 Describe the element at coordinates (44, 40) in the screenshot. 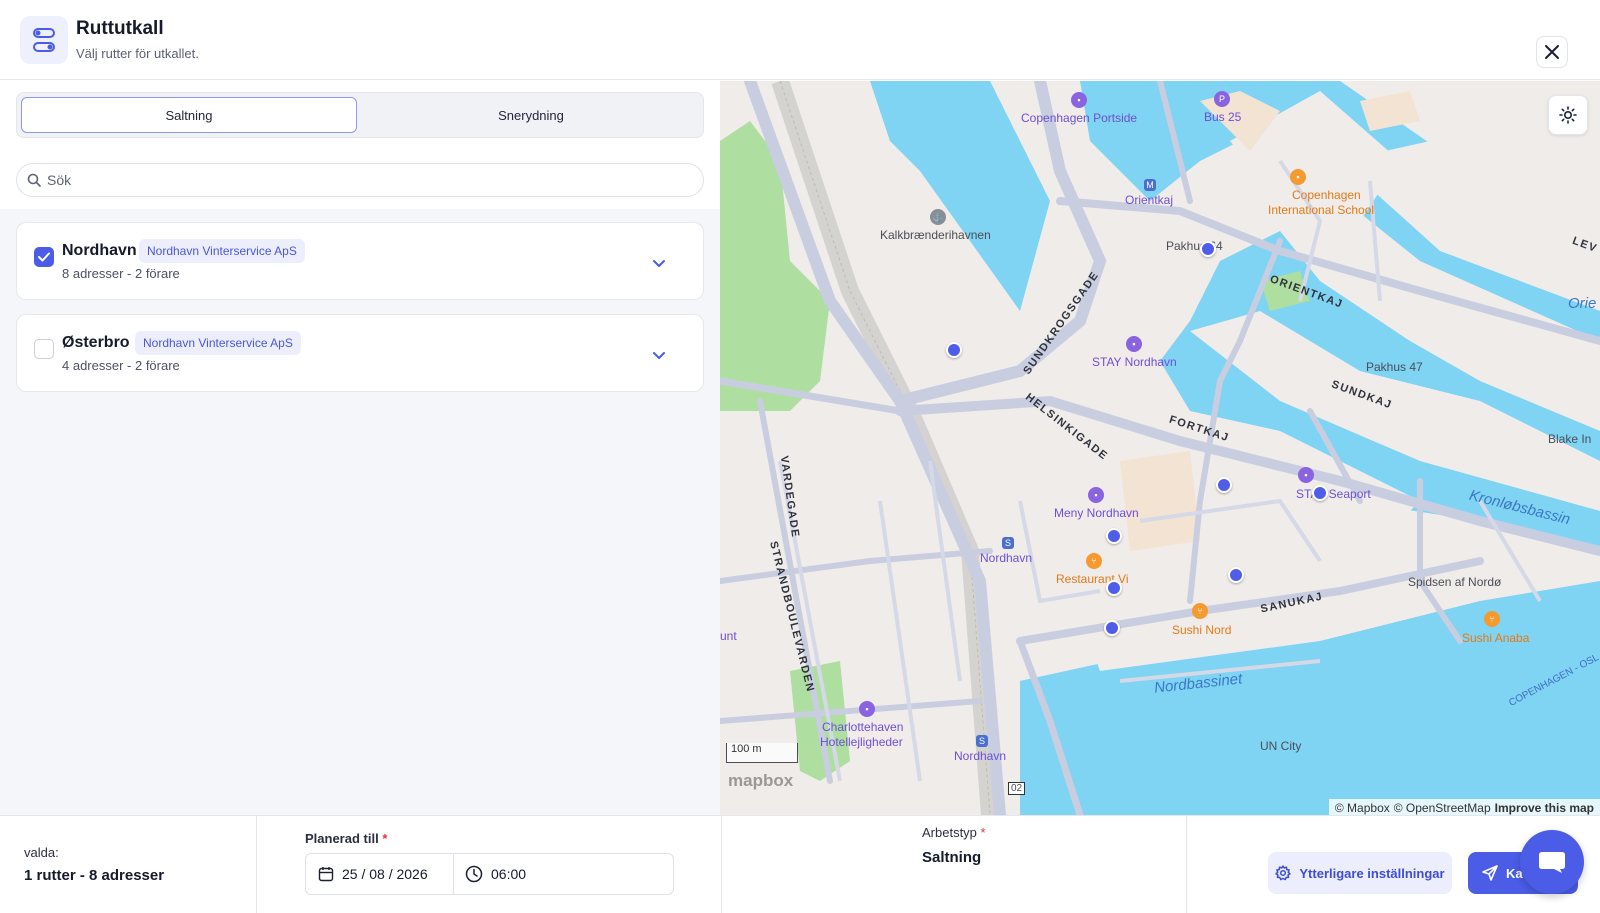

I see `route-icon` at that location.